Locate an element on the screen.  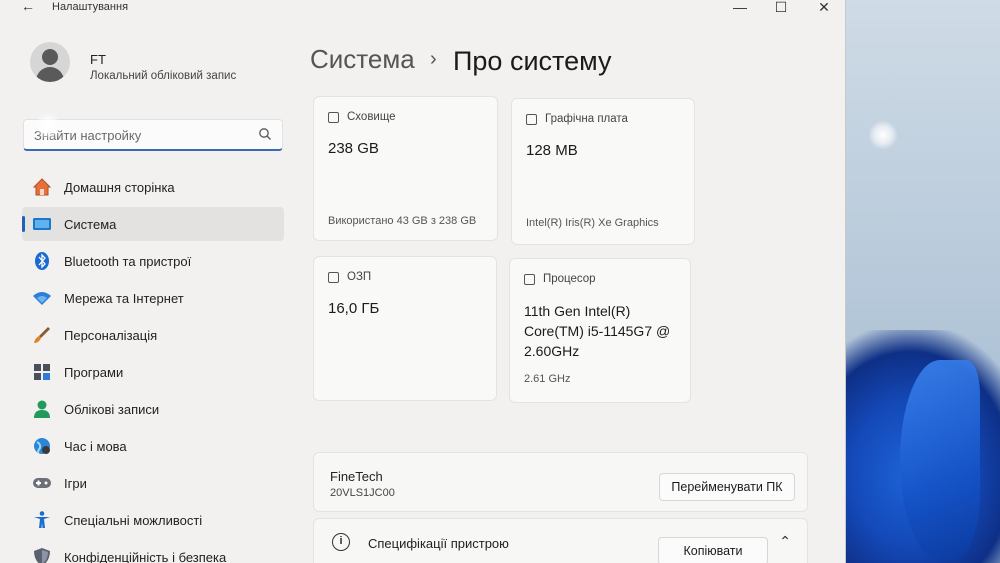
sidebar-item-label: Облікові записи is located at coordinates (112, 409).